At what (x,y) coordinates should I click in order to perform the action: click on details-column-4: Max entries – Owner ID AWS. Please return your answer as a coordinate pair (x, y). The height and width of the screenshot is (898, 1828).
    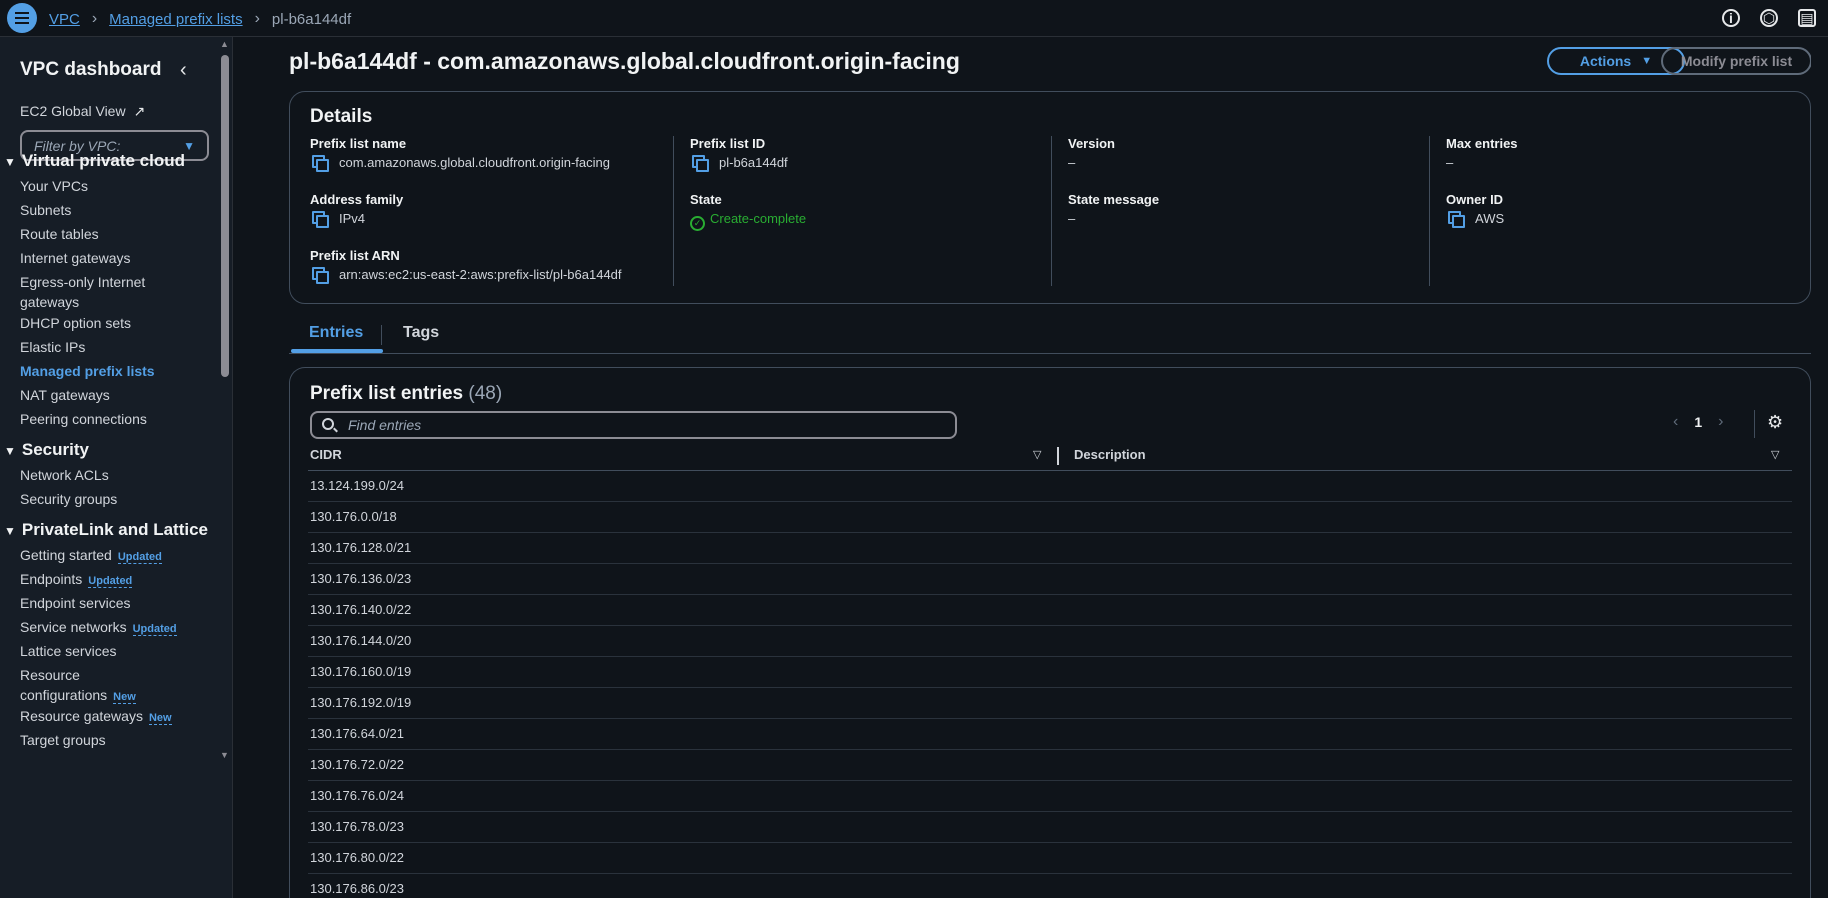
    Looking at the image, I should click on (1609, 211).